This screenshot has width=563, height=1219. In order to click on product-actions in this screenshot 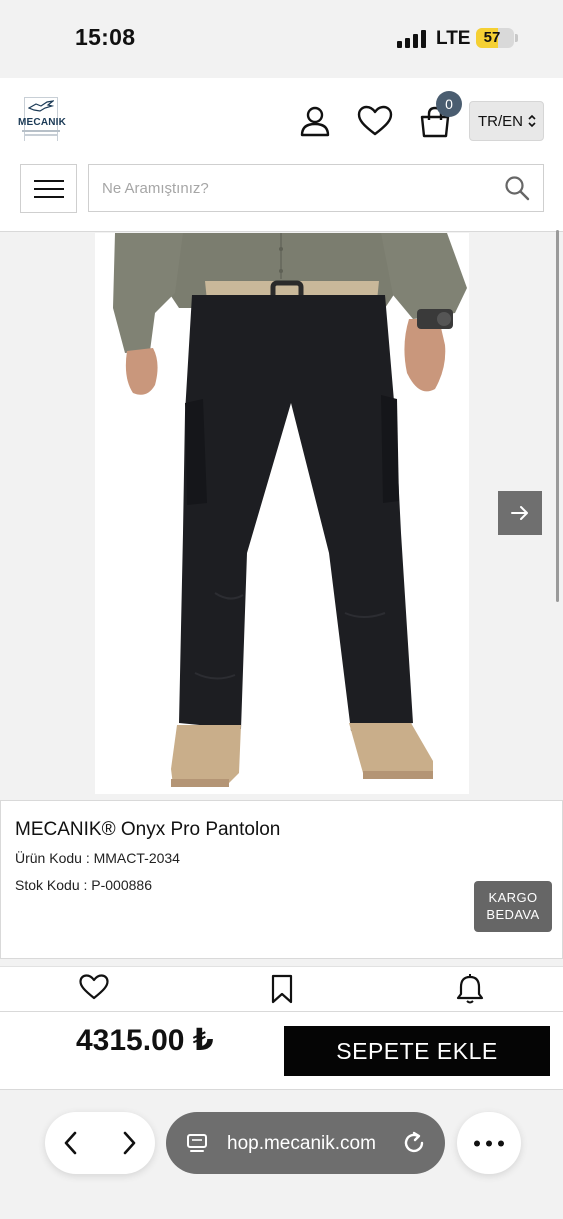, I will do `click(281, 989)`.